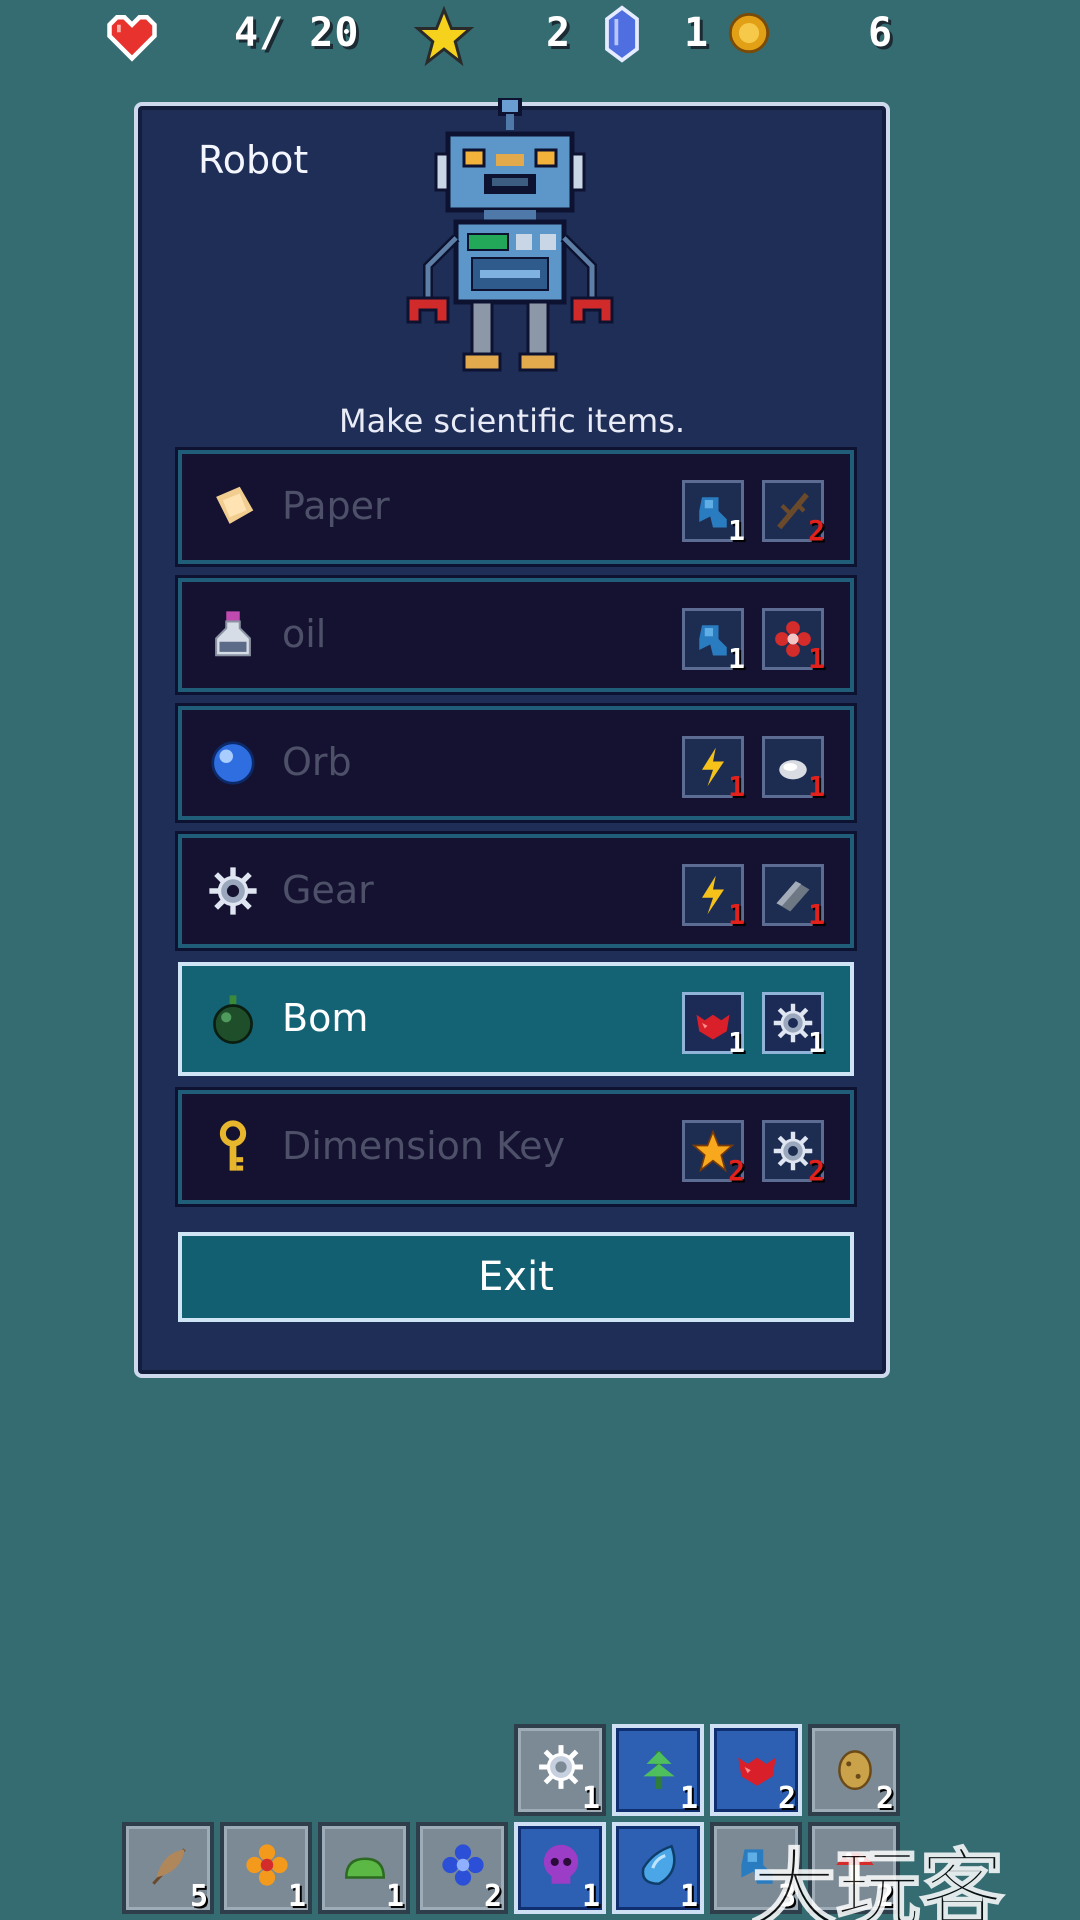  Describe the element at coordinates (749, 33) in the screenshot. I see `coin-icon` at that location.